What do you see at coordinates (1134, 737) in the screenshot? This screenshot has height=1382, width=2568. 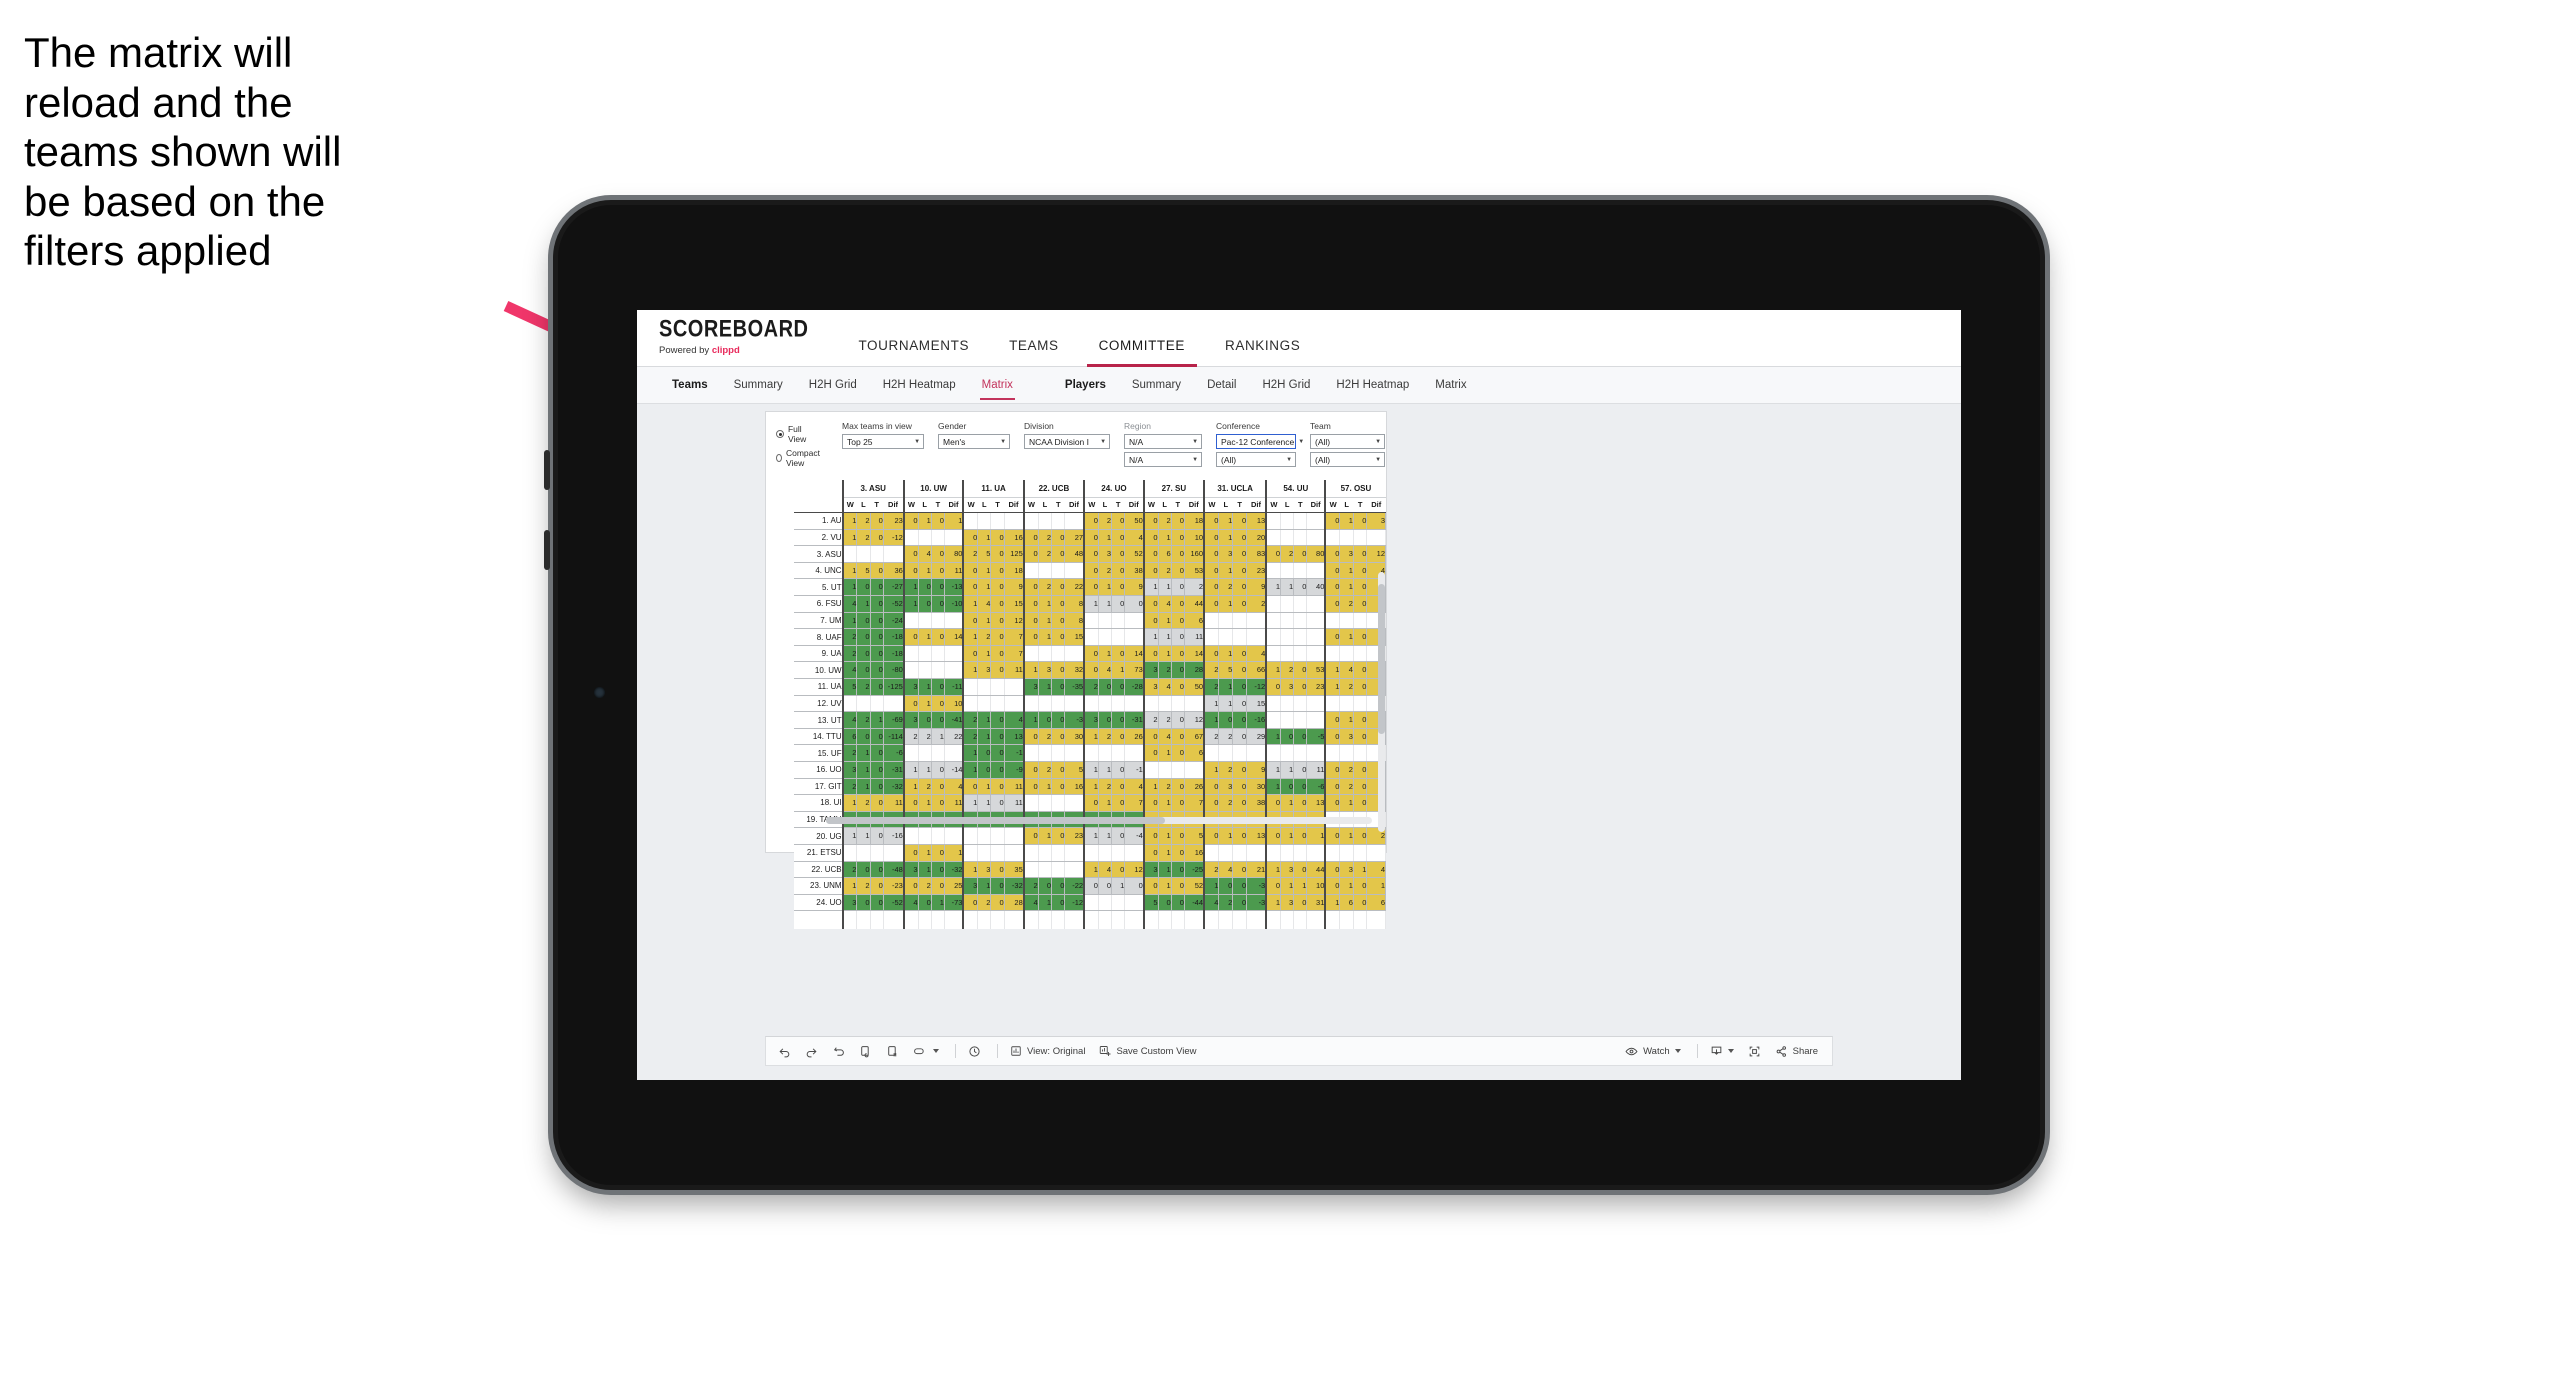 I see `matrix-cell: 26` at bounding box center [1134, 737].